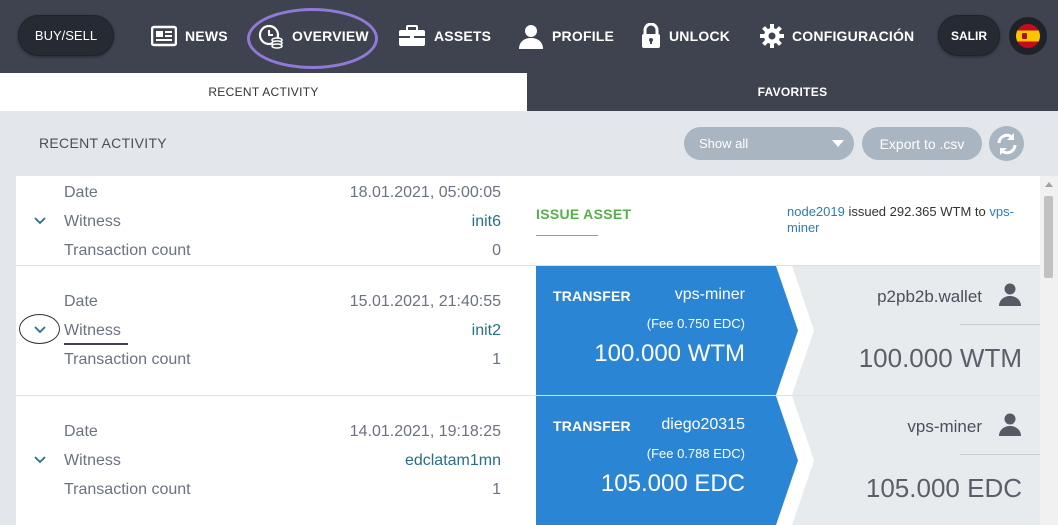 This screenshot has width=1058, height=525. What do you see at coordinates (463, 36) in the screenshot?
I see `nav-assets-label: ASSETS` at bounding box center [463, 36].